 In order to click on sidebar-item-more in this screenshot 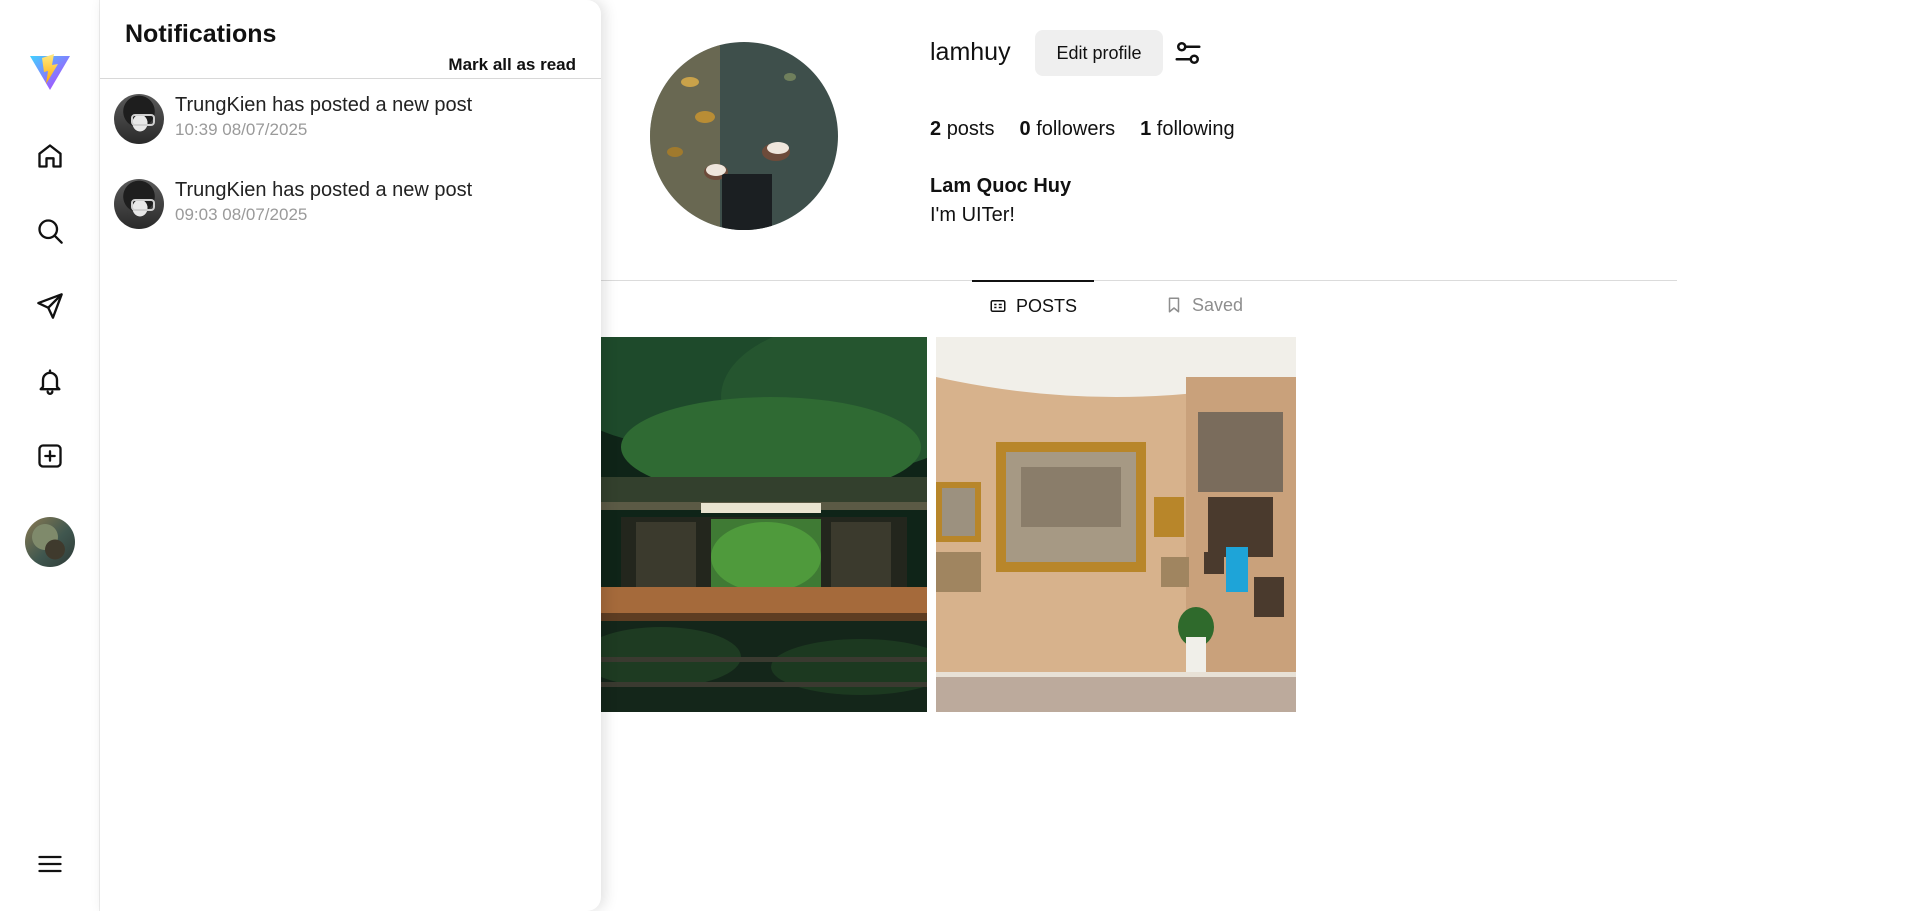, I will do `click(50, 864)`.